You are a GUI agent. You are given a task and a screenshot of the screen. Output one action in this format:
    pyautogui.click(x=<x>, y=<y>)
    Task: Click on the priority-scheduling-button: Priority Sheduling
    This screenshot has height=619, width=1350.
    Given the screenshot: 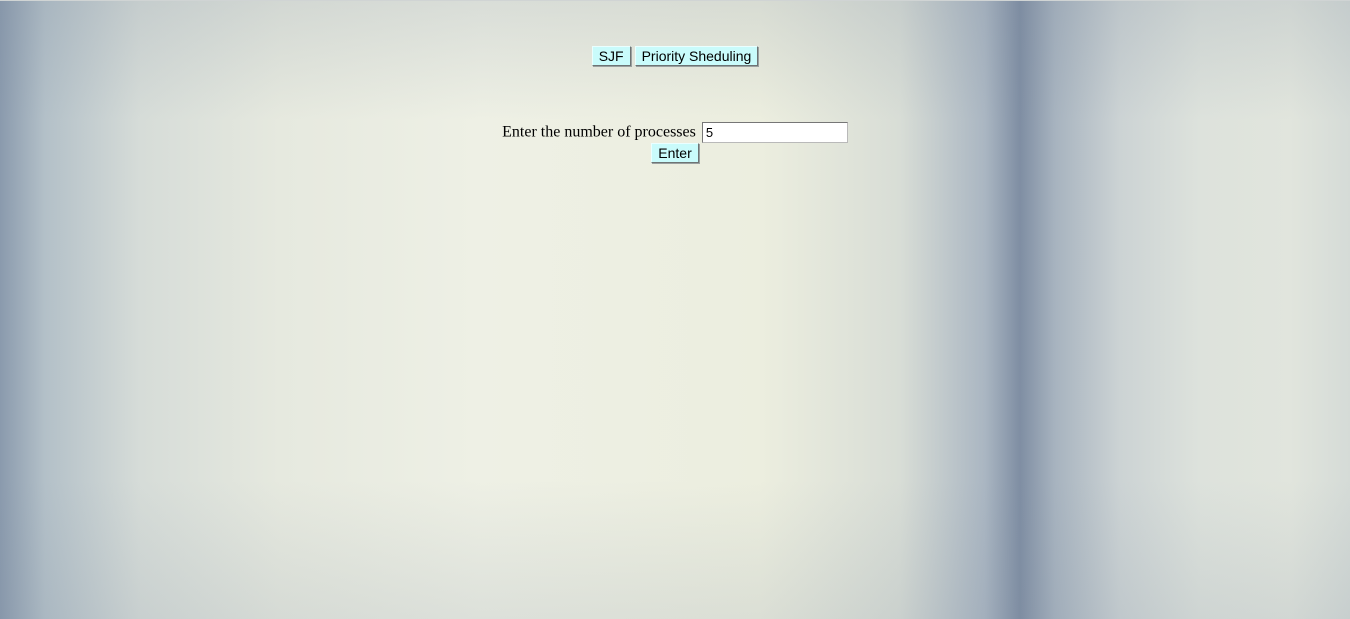 What is the action you would take?
    pyautogui.click(x=696, y=56)
    